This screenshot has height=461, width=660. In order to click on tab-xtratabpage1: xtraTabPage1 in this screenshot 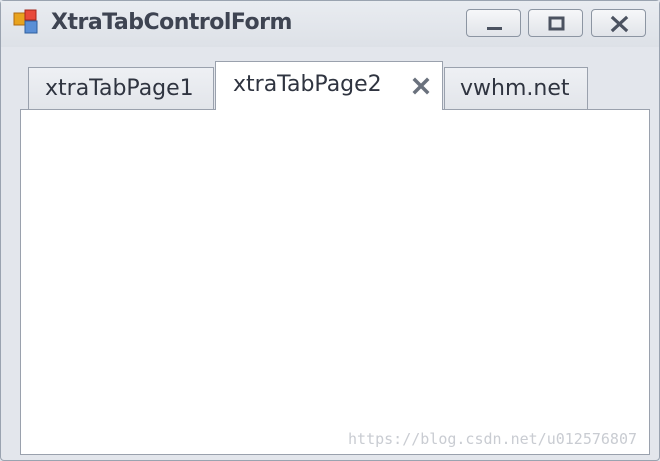, I will do `click(121, 88)`.